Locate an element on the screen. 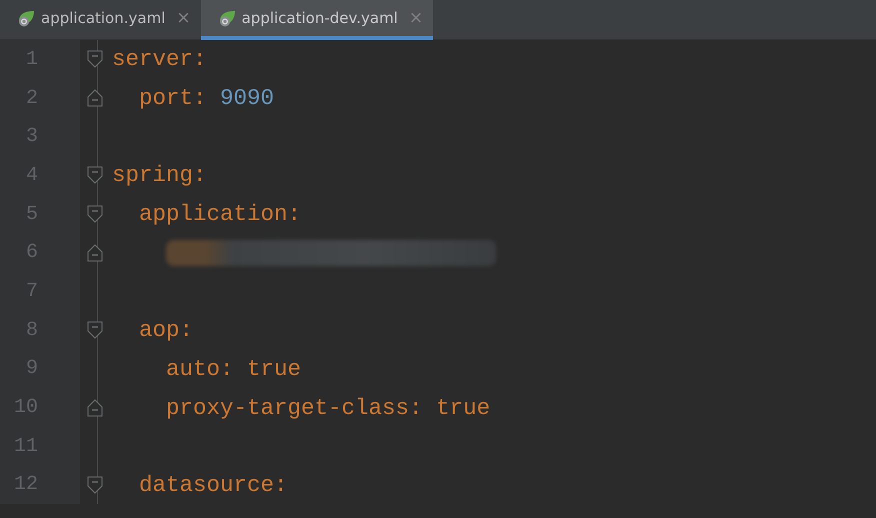  editor-tab: application.yaml × is located at coordinates (100, 20).